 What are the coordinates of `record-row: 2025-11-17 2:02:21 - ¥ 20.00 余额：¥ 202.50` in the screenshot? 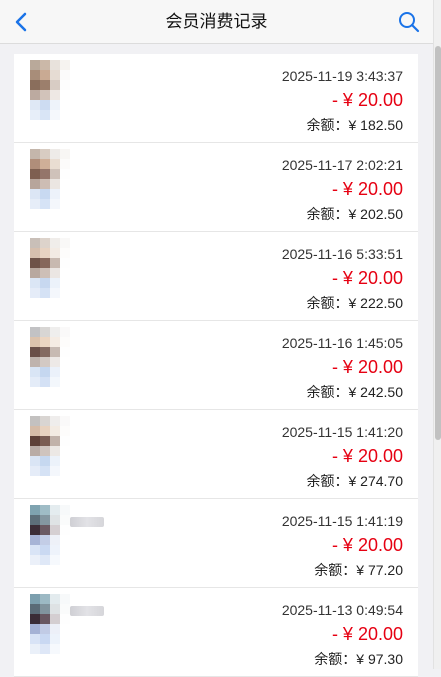 It's located at (216, 187).